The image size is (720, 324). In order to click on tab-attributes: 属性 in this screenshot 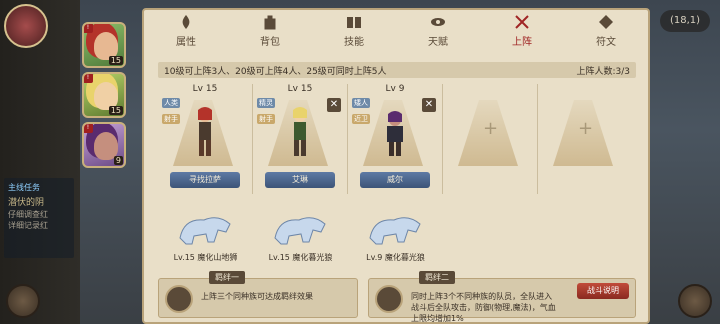, I will do `click(186, 30)`.